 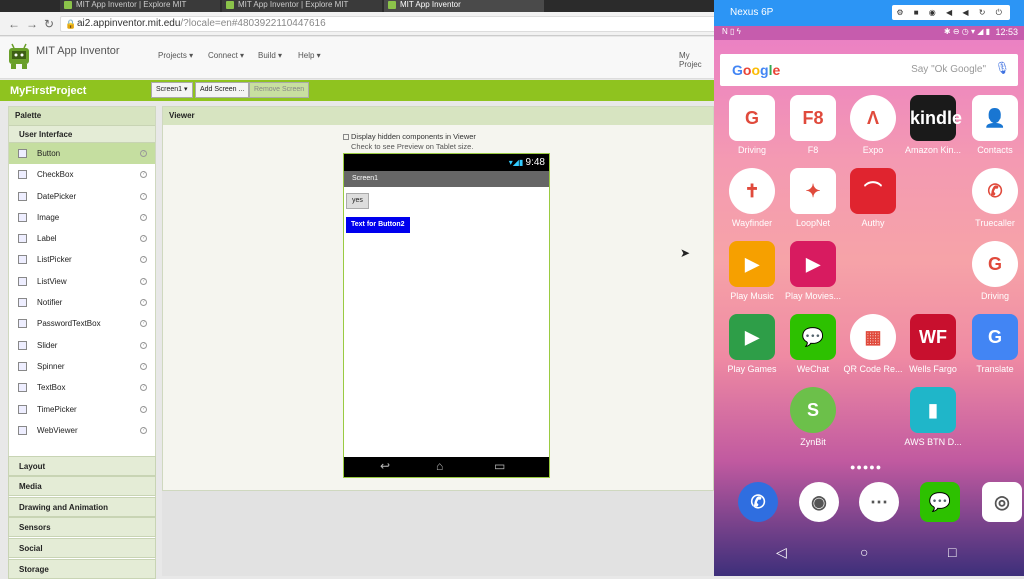 What do you see at coordinates (392, 5) in the screenshot?
I see `app-inventor-favicon-icon` at bounding box center [392, 5].